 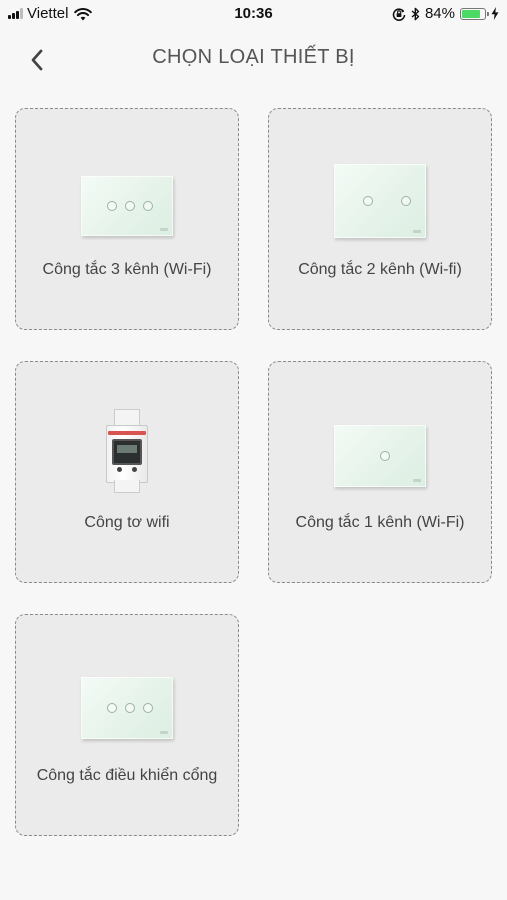 I want to click on charging-icon, so click(x=495, y=13).